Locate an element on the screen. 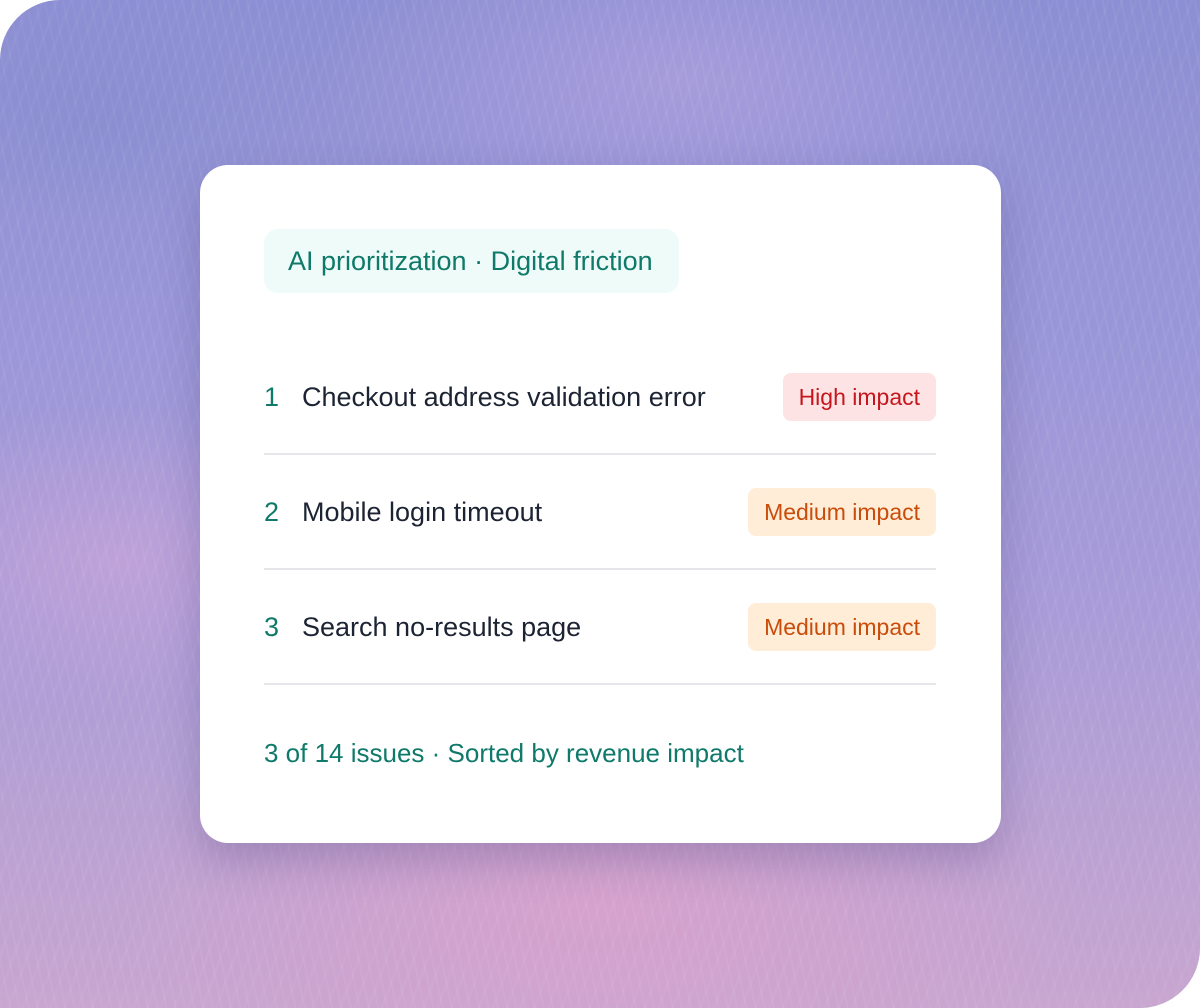 The image size is (1200, 1008). issue-title: Mobile login timeout is located at coordinates (422, 512).